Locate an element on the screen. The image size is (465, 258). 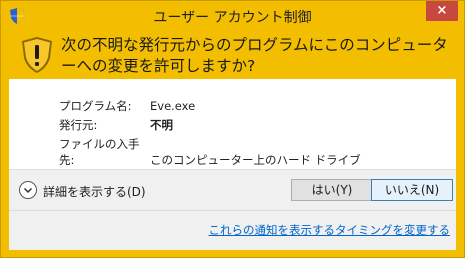
warning-shield-icon is located at coordinates (37, 55).